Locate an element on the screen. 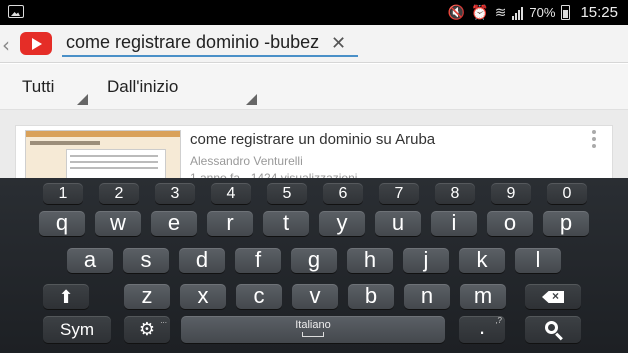 The height and width of the screenshot is (353, 628). upload-date-dropdown: Dall'inizio is located at coordinates (176, 87).